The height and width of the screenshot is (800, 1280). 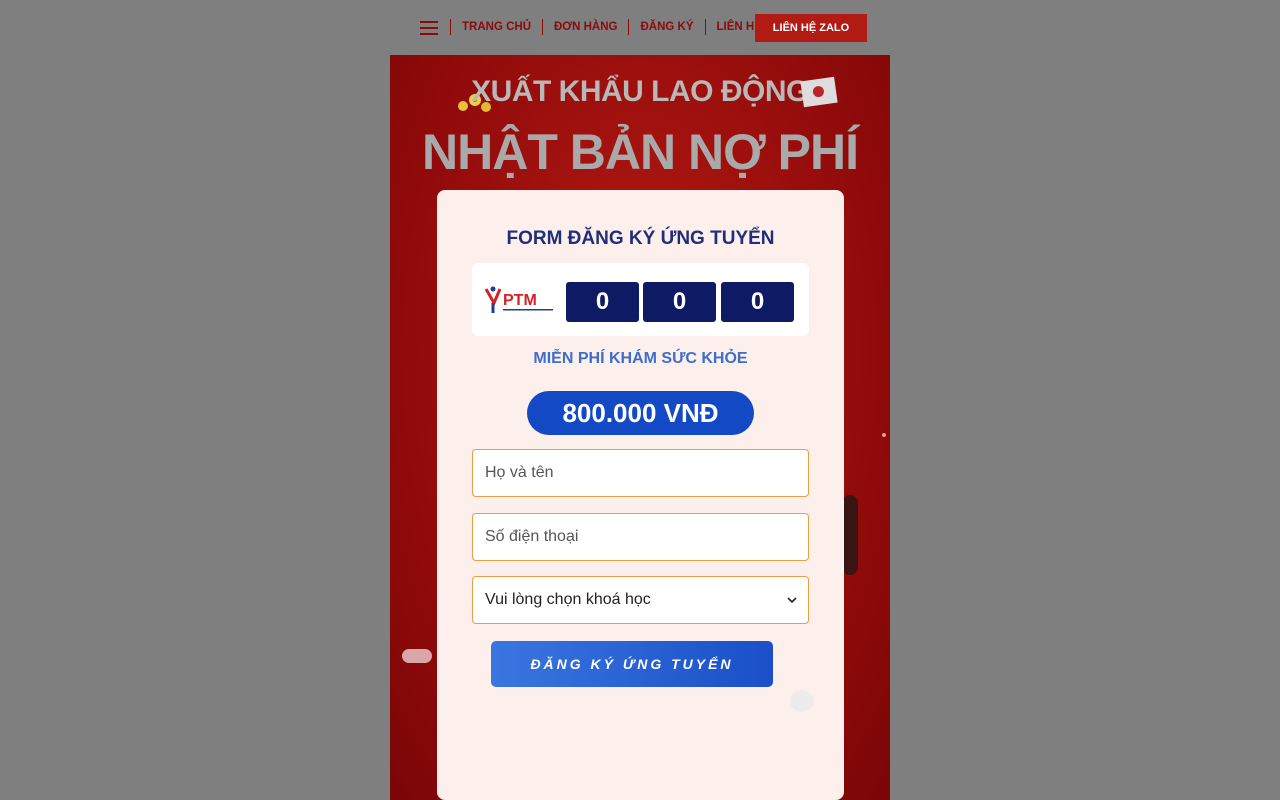 I want to click on nav-link-home: TRANG CHỦ, so click(x=496, y=27).